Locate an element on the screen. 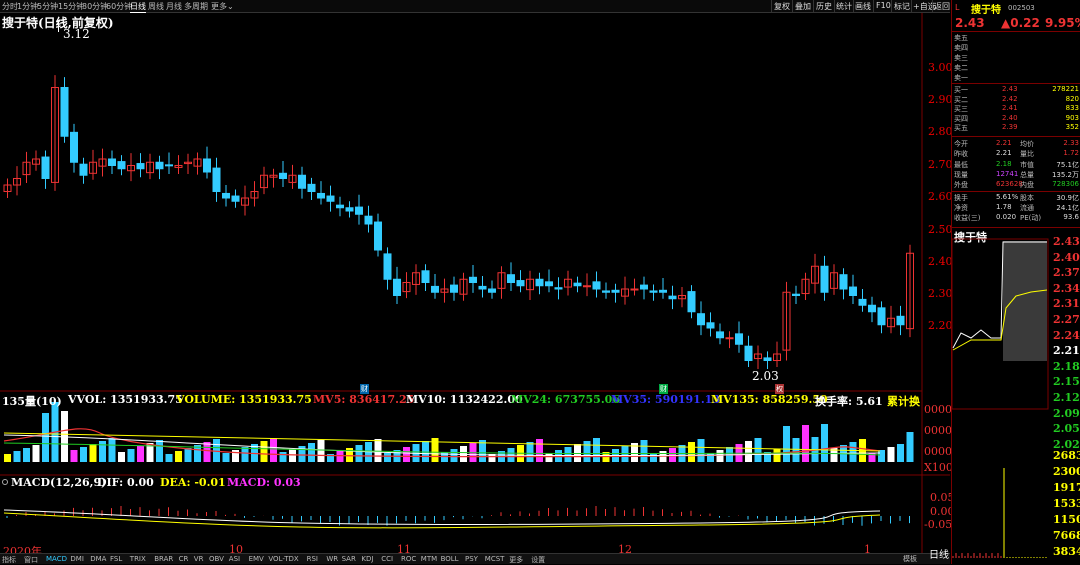  mini-volume-tick: 11502 is located at coordinates (1066, 519).